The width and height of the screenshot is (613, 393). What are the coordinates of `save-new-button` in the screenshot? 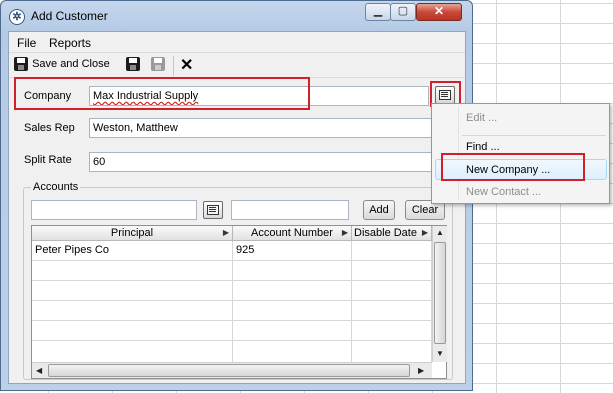 It's located at (158, 66).